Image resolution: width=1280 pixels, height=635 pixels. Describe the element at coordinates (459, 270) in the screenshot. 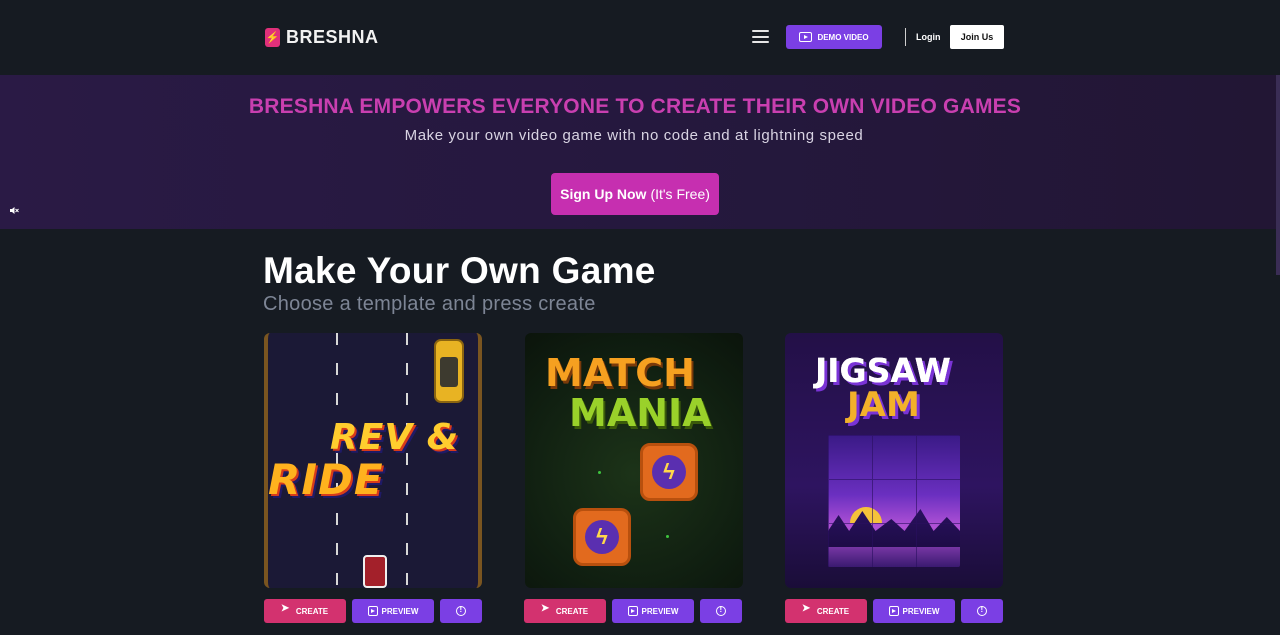

I see `section-title: Make Your Own Game` at that location.